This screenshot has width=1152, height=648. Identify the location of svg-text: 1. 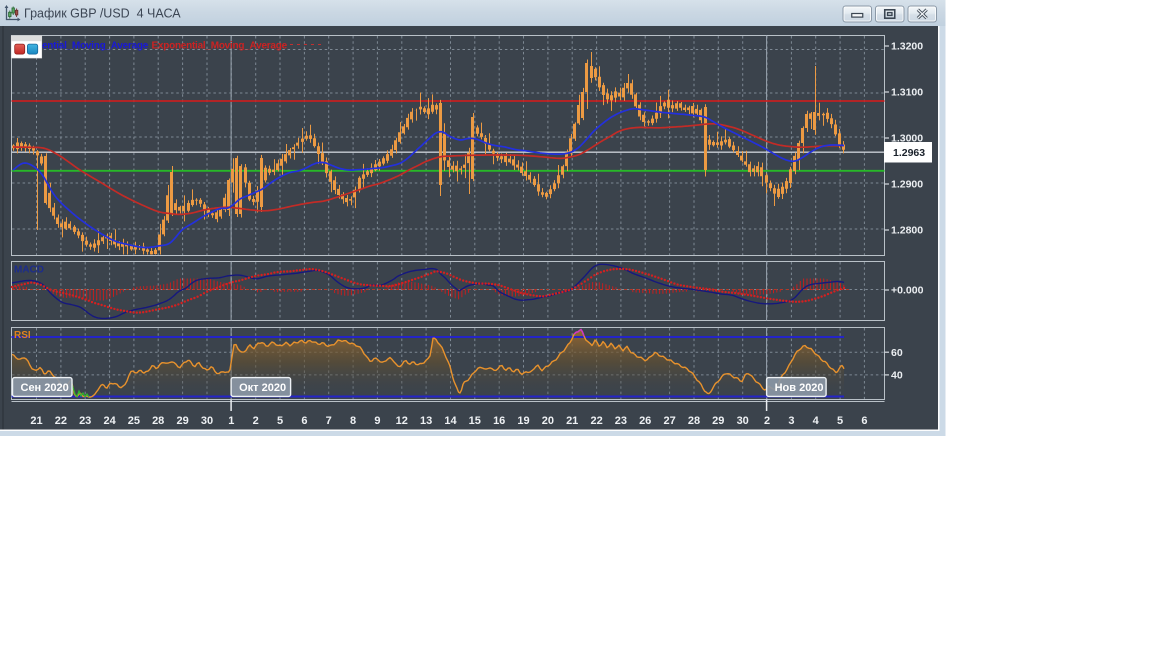
(231, 421).